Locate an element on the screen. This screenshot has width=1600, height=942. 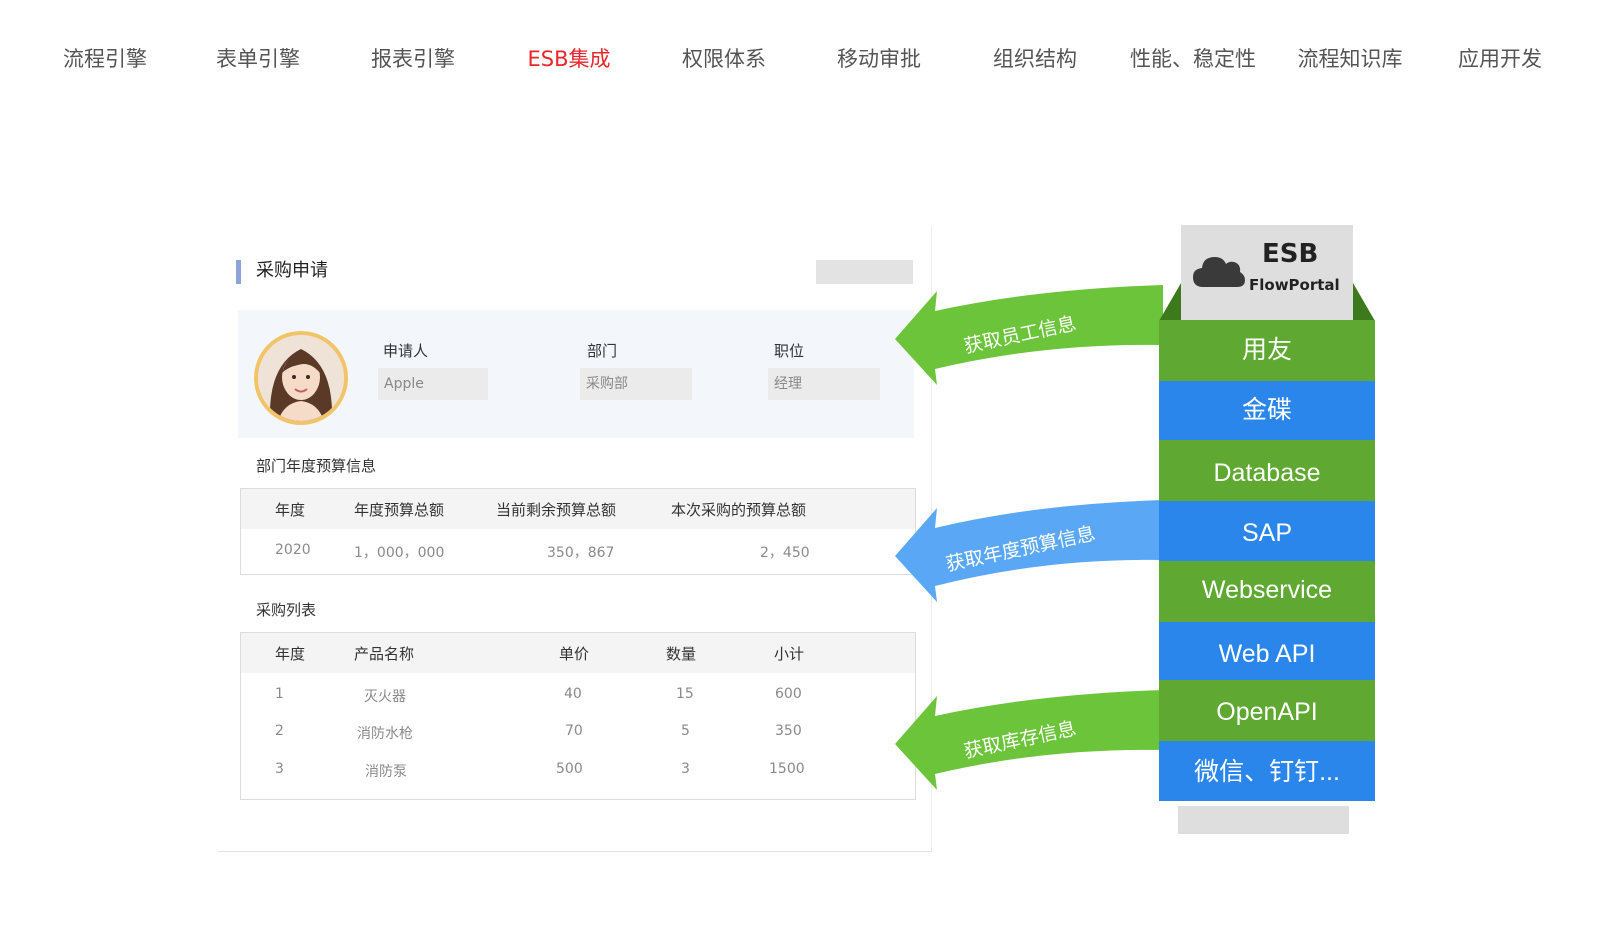
department-field: 采购部 is located at coordinates (636, 384).